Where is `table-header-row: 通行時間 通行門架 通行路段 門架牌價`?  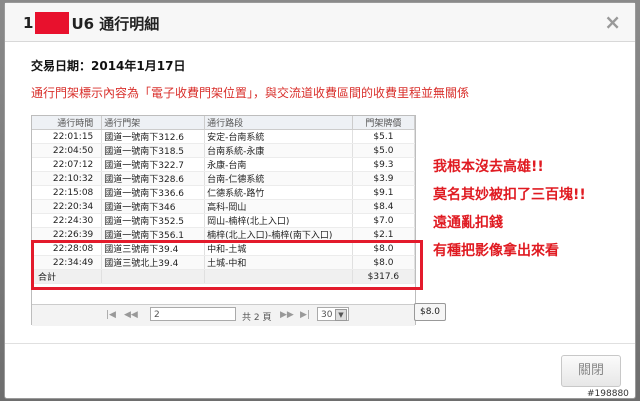 table-header-row: 通行時間 通行門架 通行路段 門架牌價 is located at coordinates (224, 123).